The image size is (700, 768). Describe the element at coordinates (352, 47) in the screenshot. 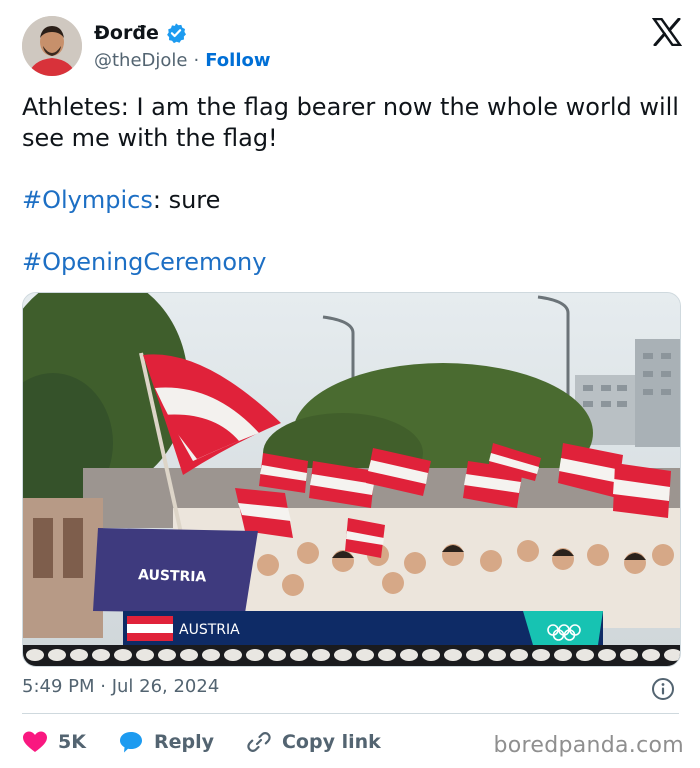

I see `tweet-header: Đorđe @theDjole · Follow` at that location.